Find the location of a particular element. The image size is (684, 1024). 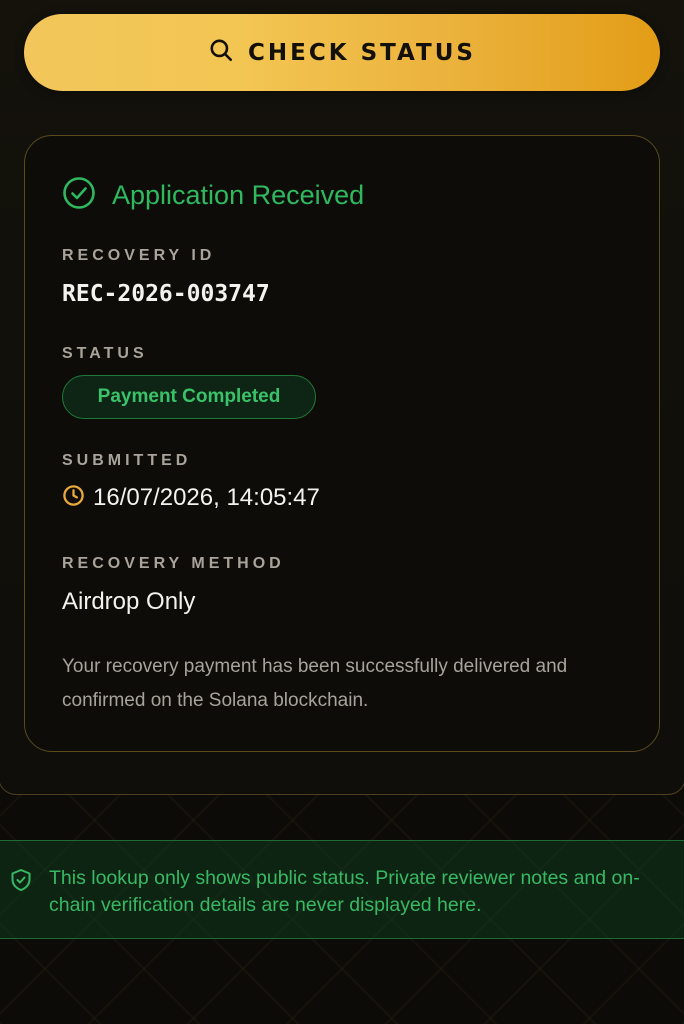

status-badge: Payment Completed is located at coordinates (189, 397).